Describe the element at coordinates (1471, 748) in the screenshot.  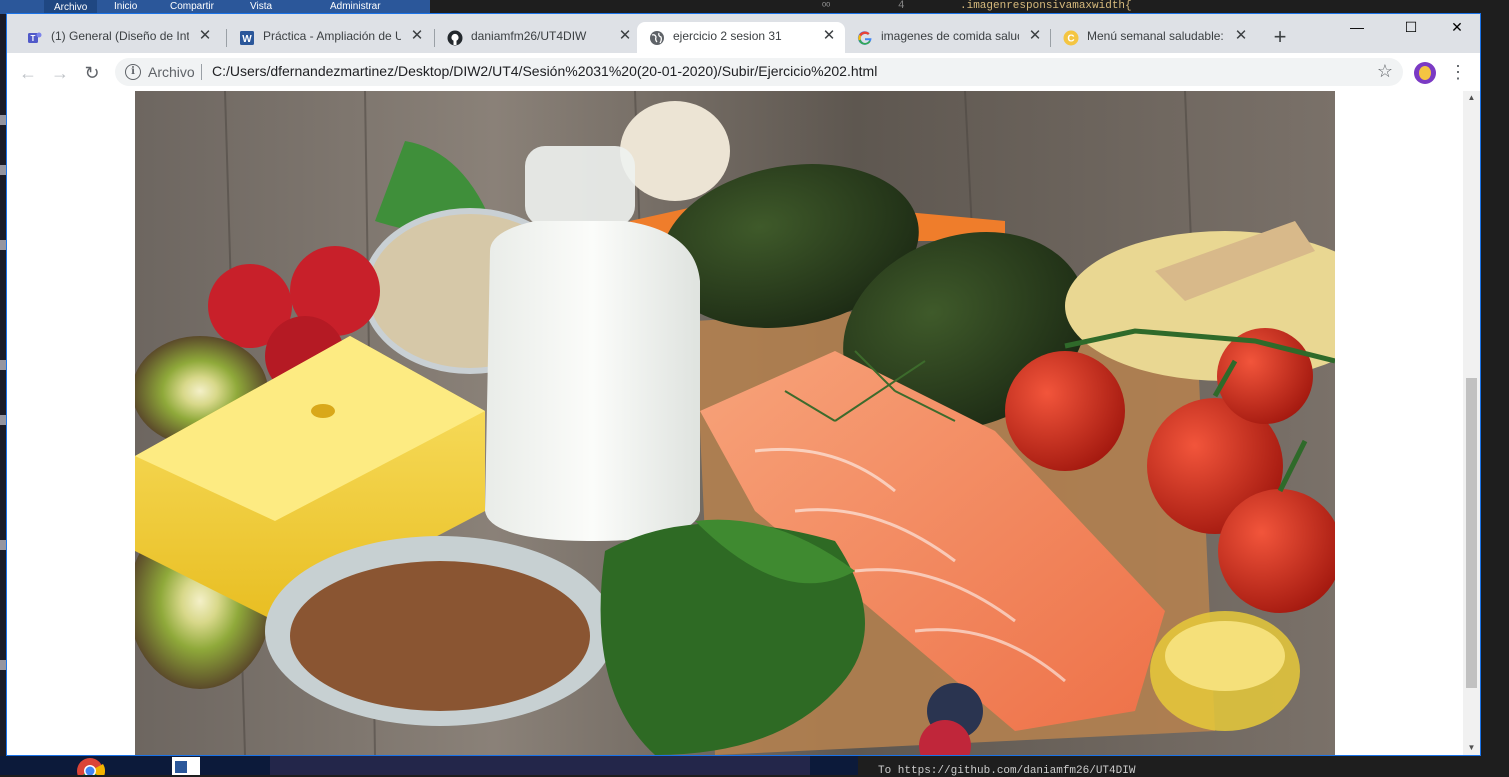
I see `scroll-down-arrow-icon: ▼` at that location.